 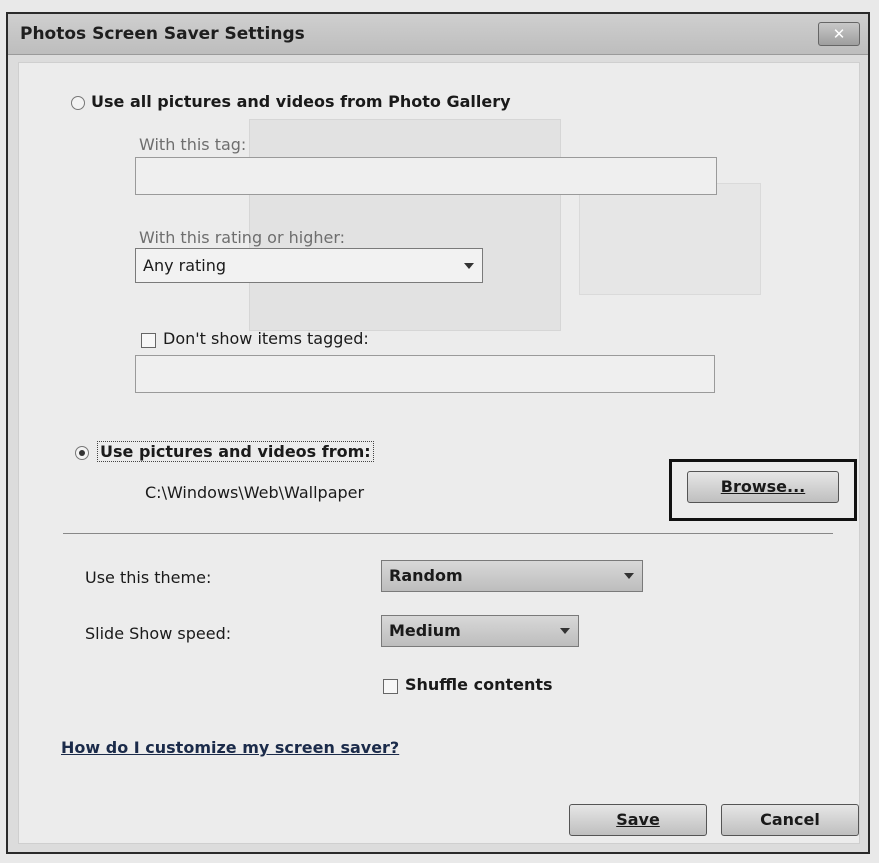 What do you see at coordinates (185, 265) in the screenshot?
I see `rating-select-value: Any rating` at bounding box center [185, 265].